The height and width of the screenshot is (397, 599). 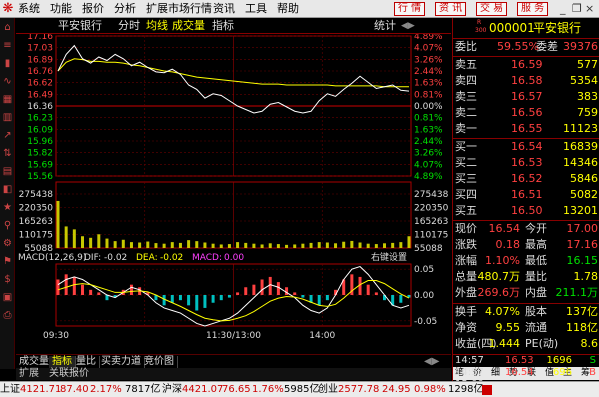 I want to click on header-arrows-icon: ◀▶, so click(x=408, y=26).